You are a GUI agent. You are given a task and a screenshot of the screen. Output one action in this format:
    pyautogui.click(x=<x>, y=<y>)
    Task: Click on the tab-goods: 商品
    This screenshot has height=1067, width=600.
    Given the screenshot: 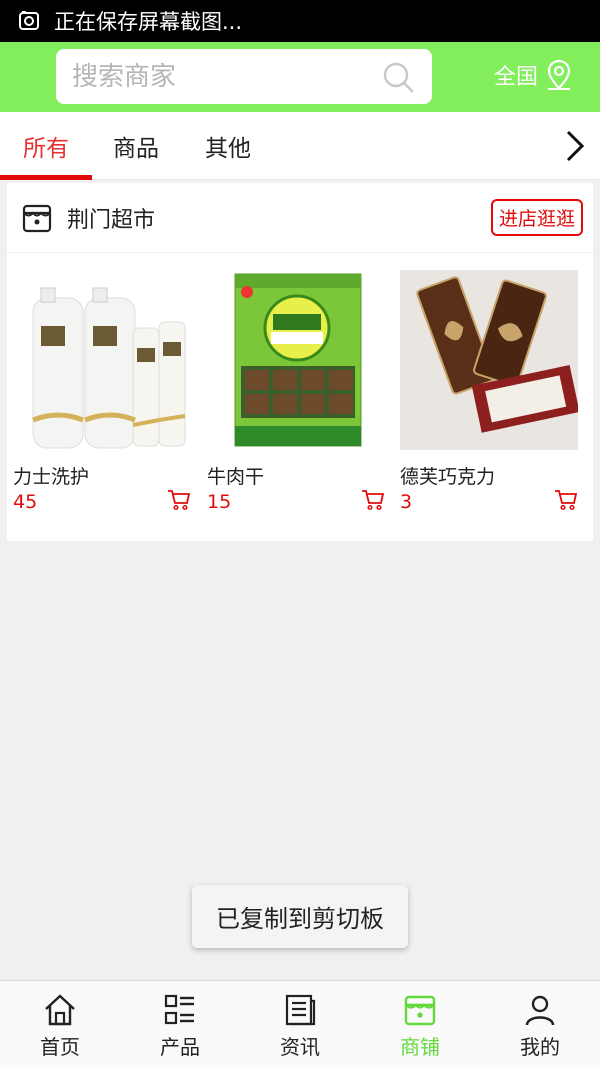 What is the action you would take?
    pyautogui.click(x=136, y=146)
    